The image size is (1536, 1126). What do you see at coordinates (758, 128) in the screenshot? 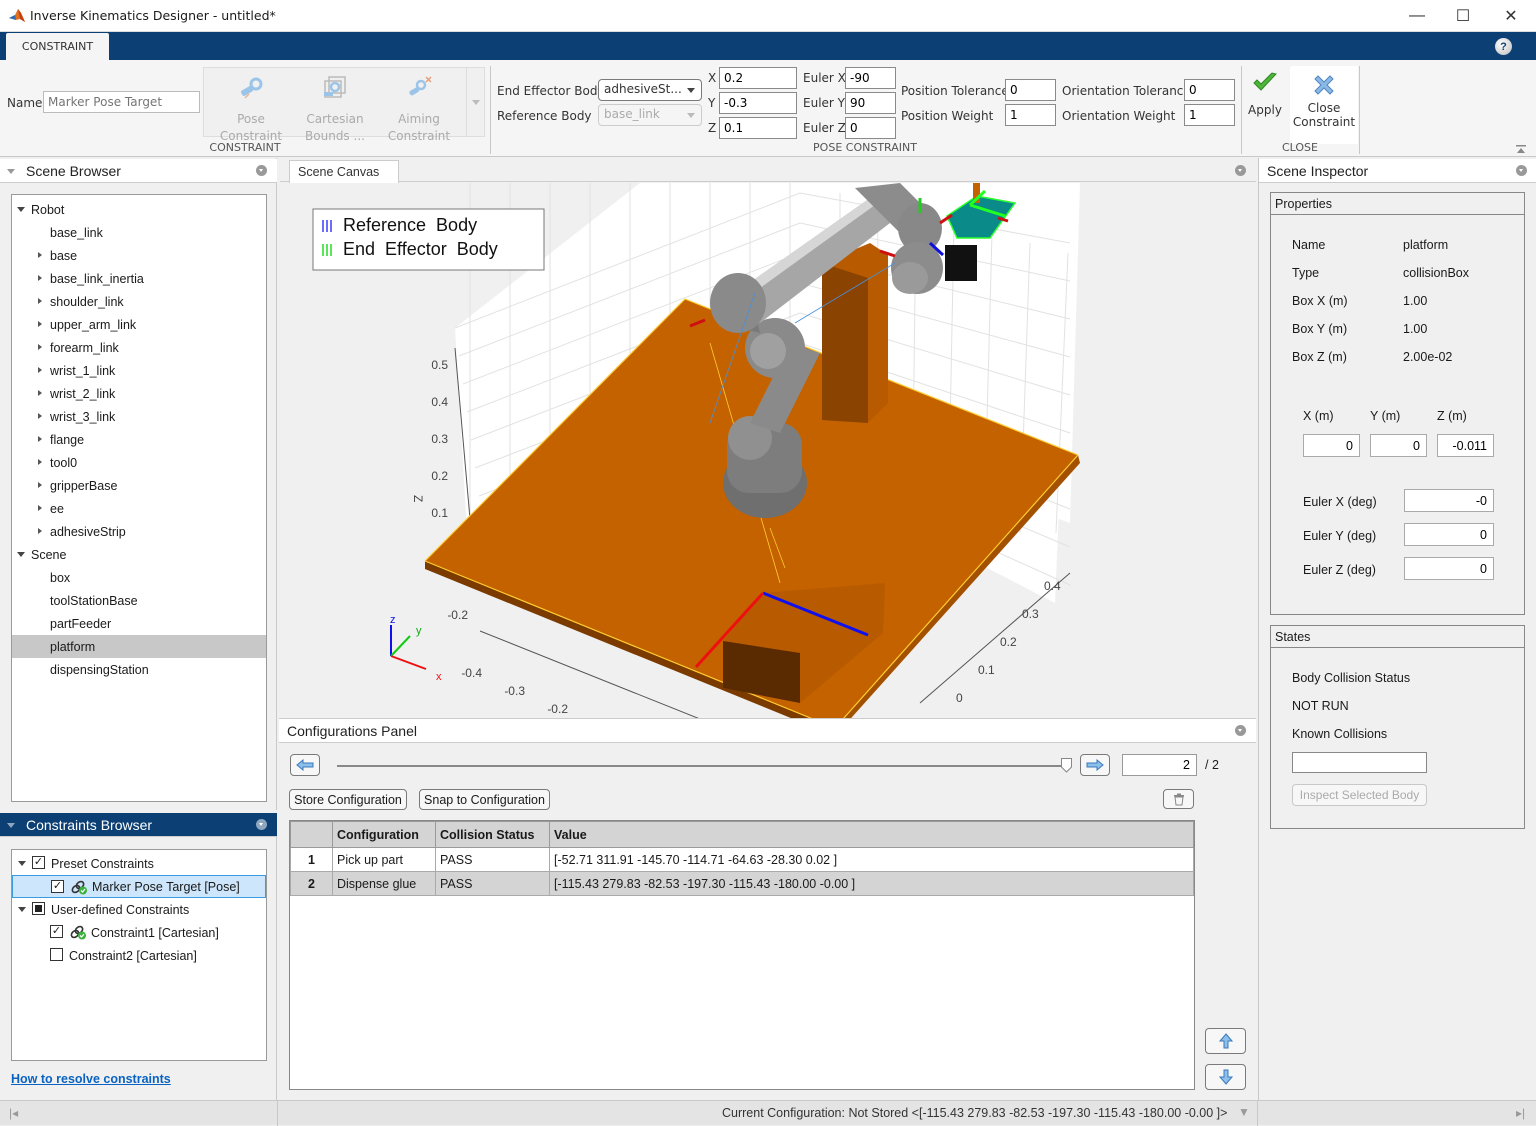
I see `z-input` at bounding box center [758, 128].